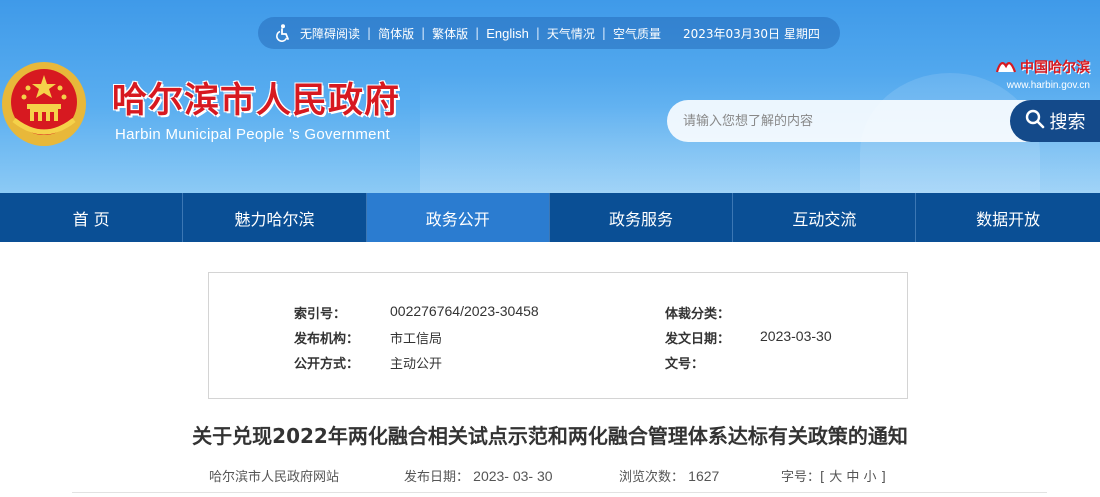 The image size is (1100, 497). I want to click on nav-item-government-affairs-disclosure: 政务公开, so click(458, 217).